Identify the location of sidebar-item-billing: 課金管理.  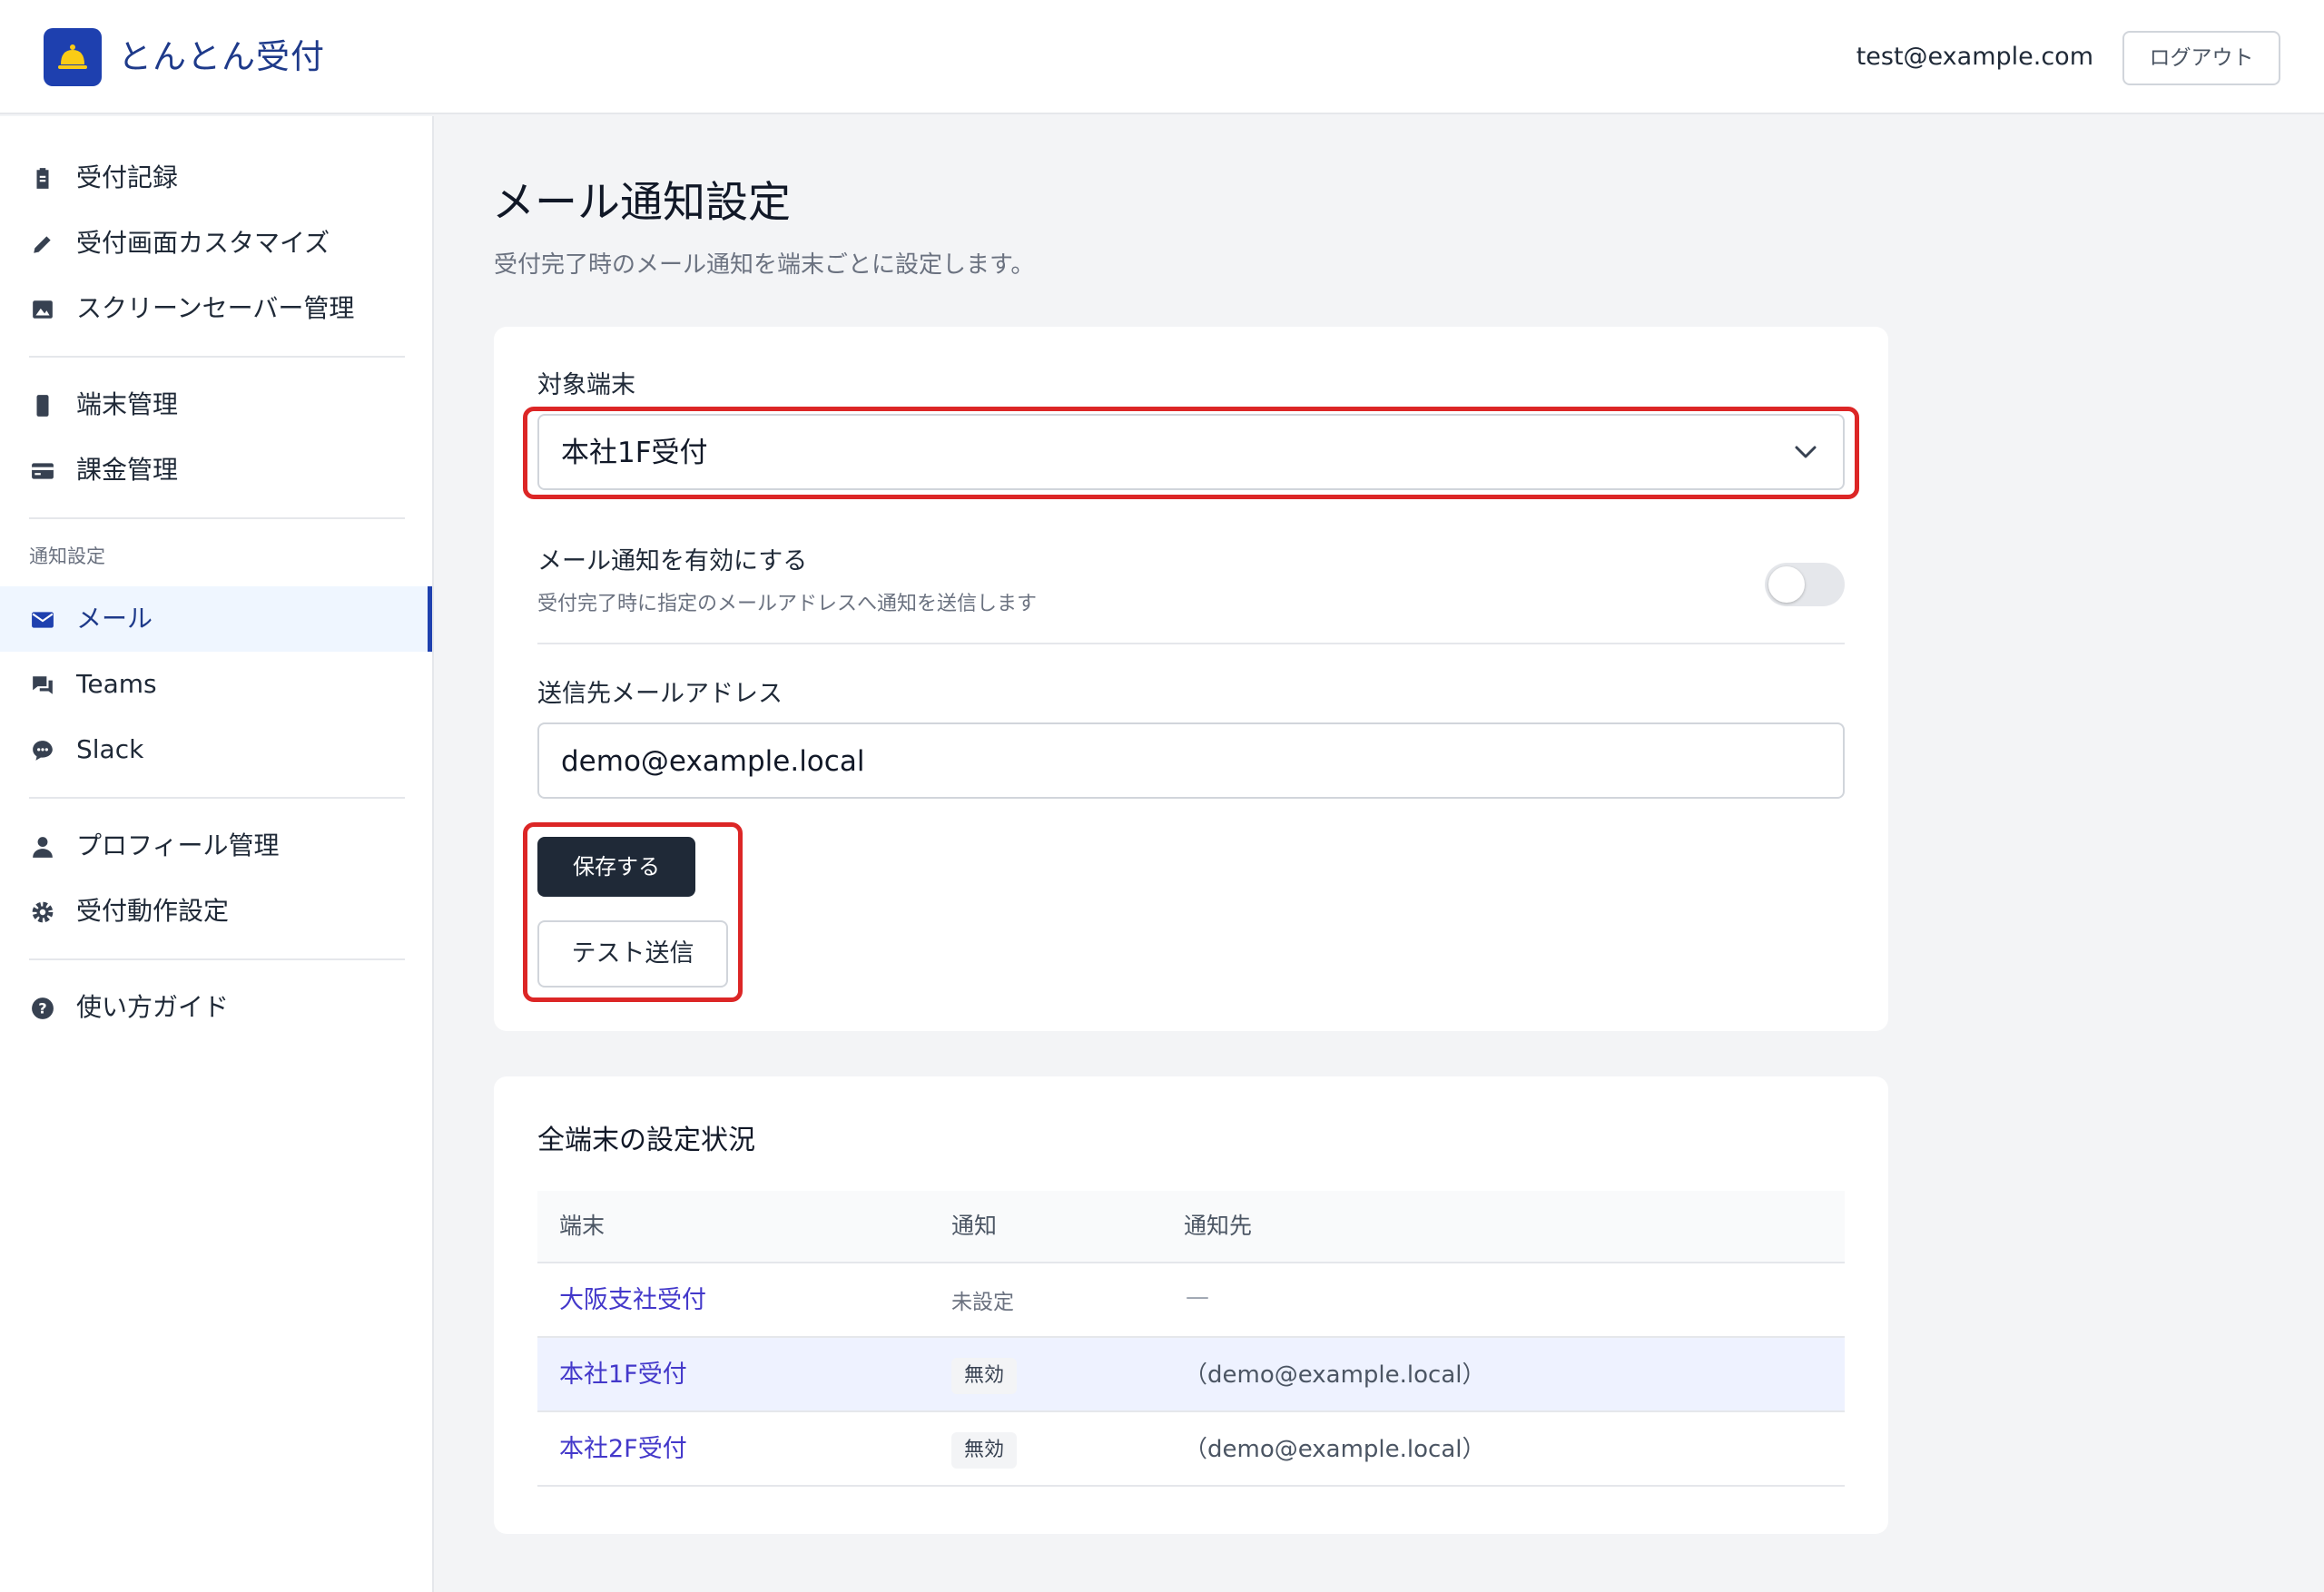
(216, 470).